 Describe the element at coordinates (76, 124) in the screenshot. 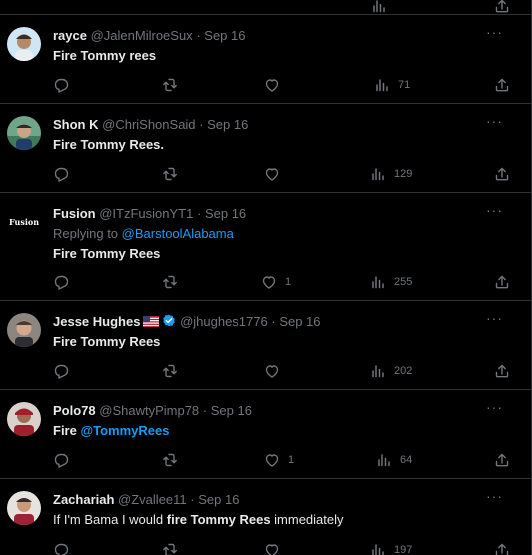

I see `display-name: Shon K` at that location.